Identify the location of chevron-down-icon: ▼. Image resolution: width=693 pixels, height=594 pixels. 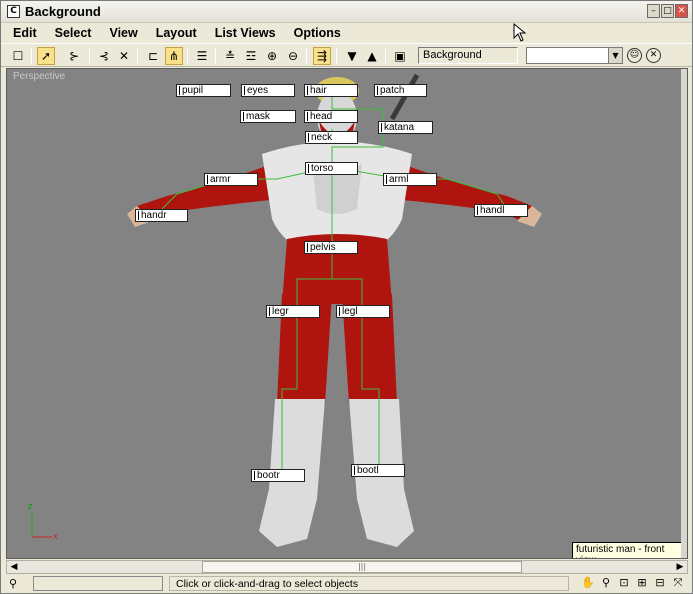
(615, 55).